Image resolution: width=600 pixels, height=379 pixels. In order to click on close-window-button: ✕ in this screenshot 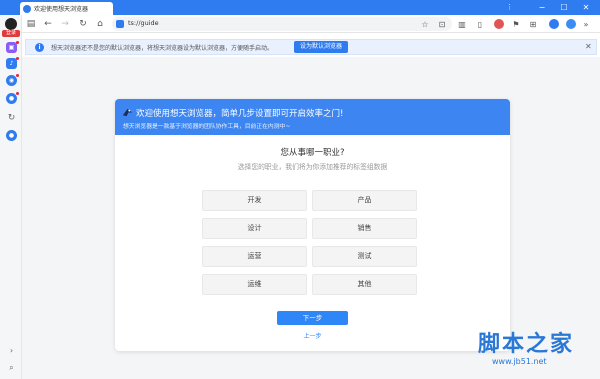, I will do `click(586, 7)`.